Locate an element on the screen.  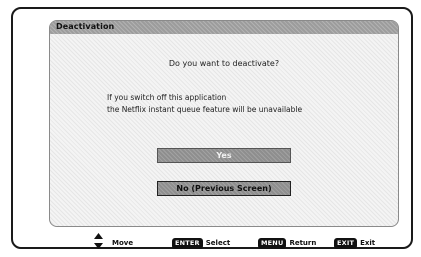
move-label: Move is located at coordinates (123, 243).